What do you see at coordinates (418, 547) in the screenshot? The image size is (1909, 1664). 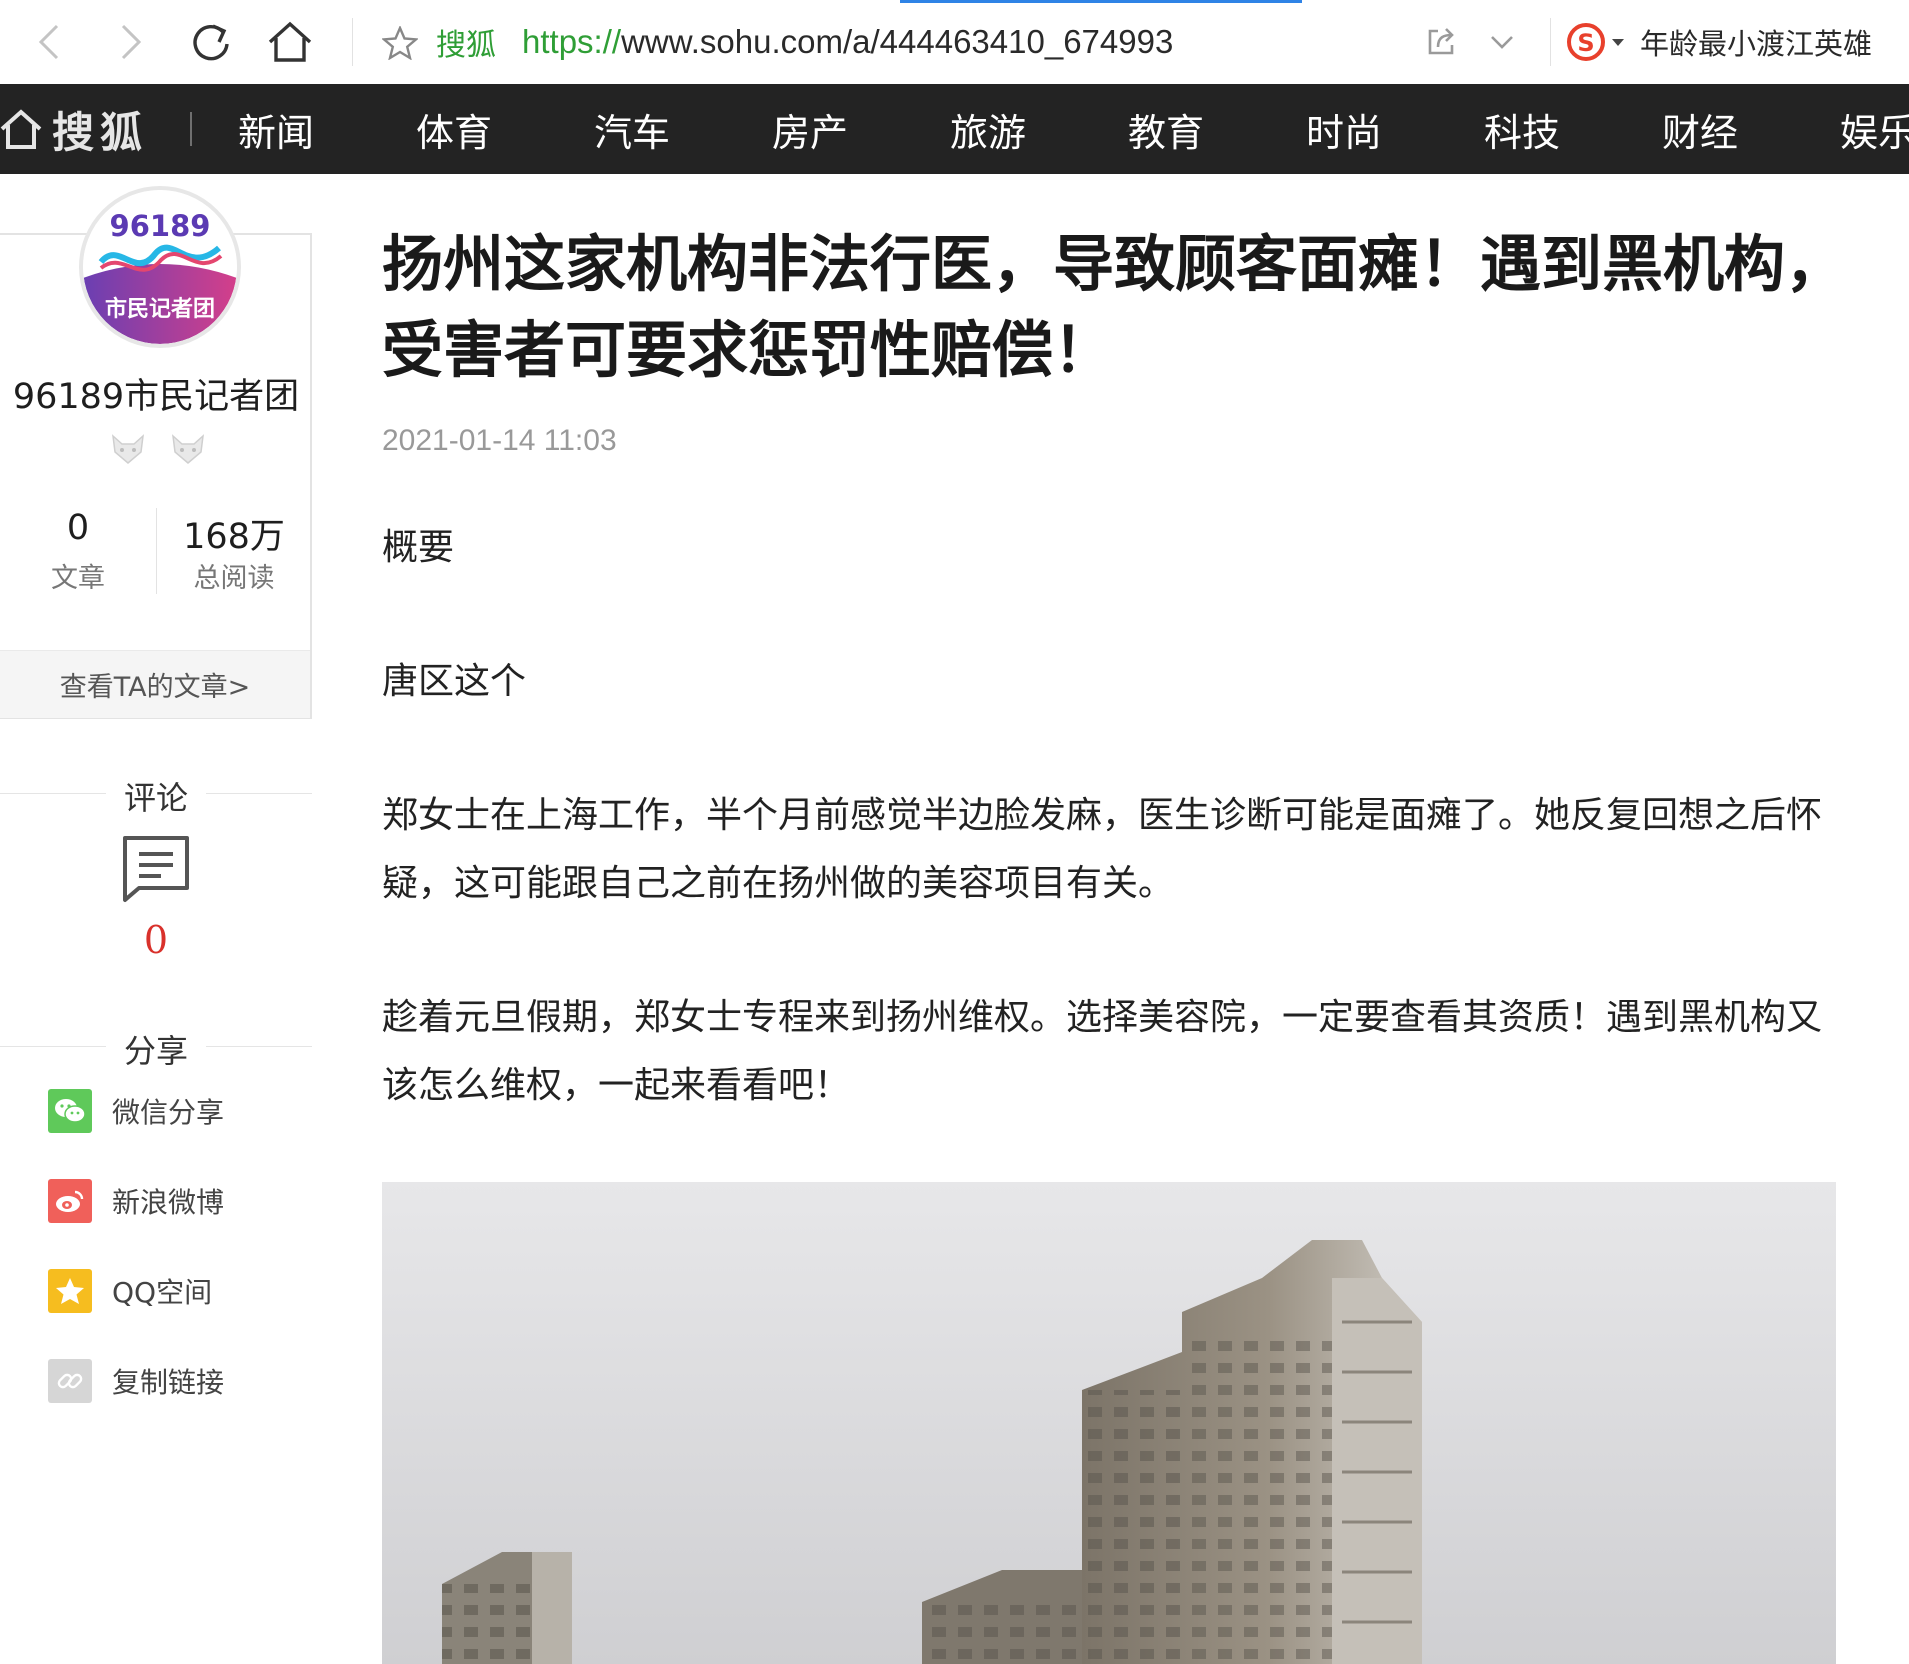 I see `article-paragraph: 概要` at bounding box center [418, 547].